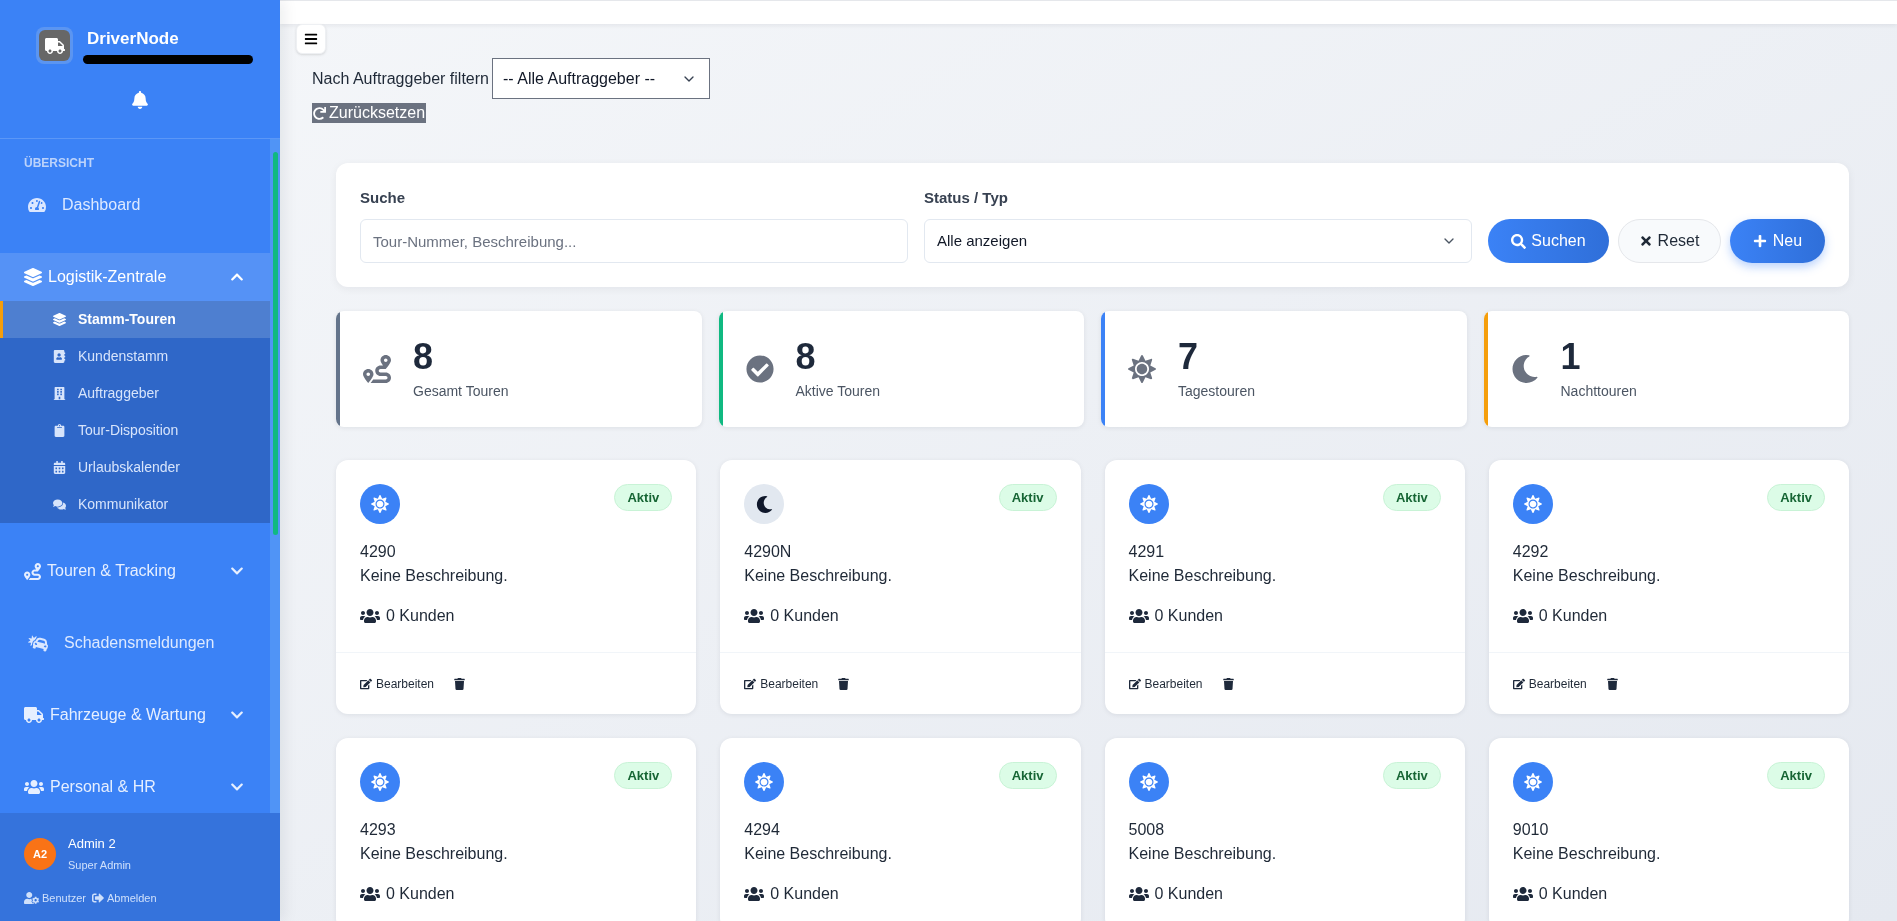 This screenshot has height=921, width=1897. What do you see at coordinates (1645, 241) in the screenshot?
I see `close-icon` at bounding box center [1645, 241].